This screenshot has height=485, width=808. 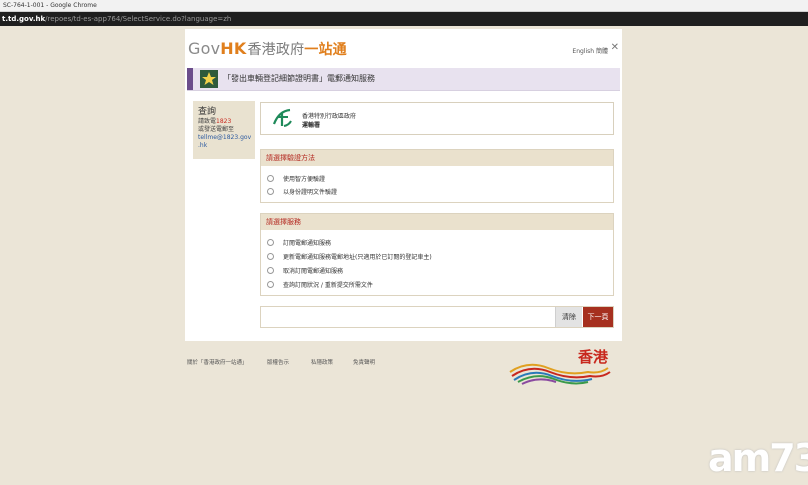 I want to click on enquiry-panel: 查詢 請致電1823 或發送電郵至 tellme@1823.gov .hk, so click(x=224, y=130).